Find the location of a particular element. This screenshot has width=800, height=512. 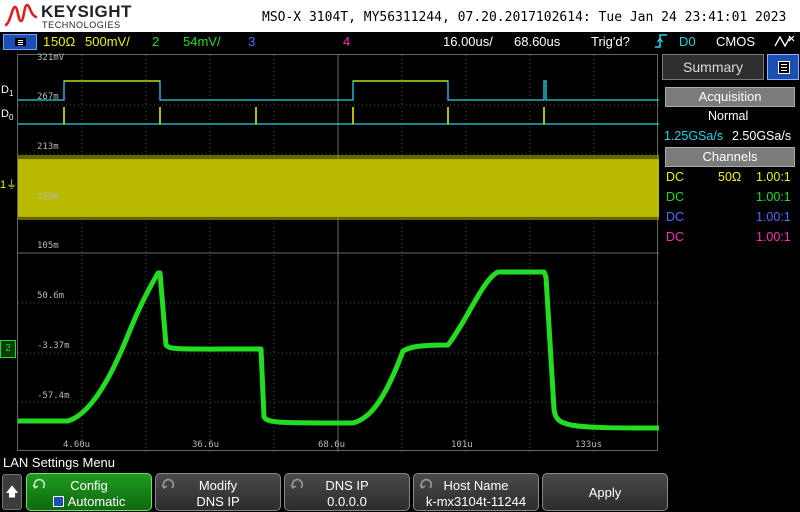

ch4-probe: 1.00:1 is located at coordinates (773, 237).